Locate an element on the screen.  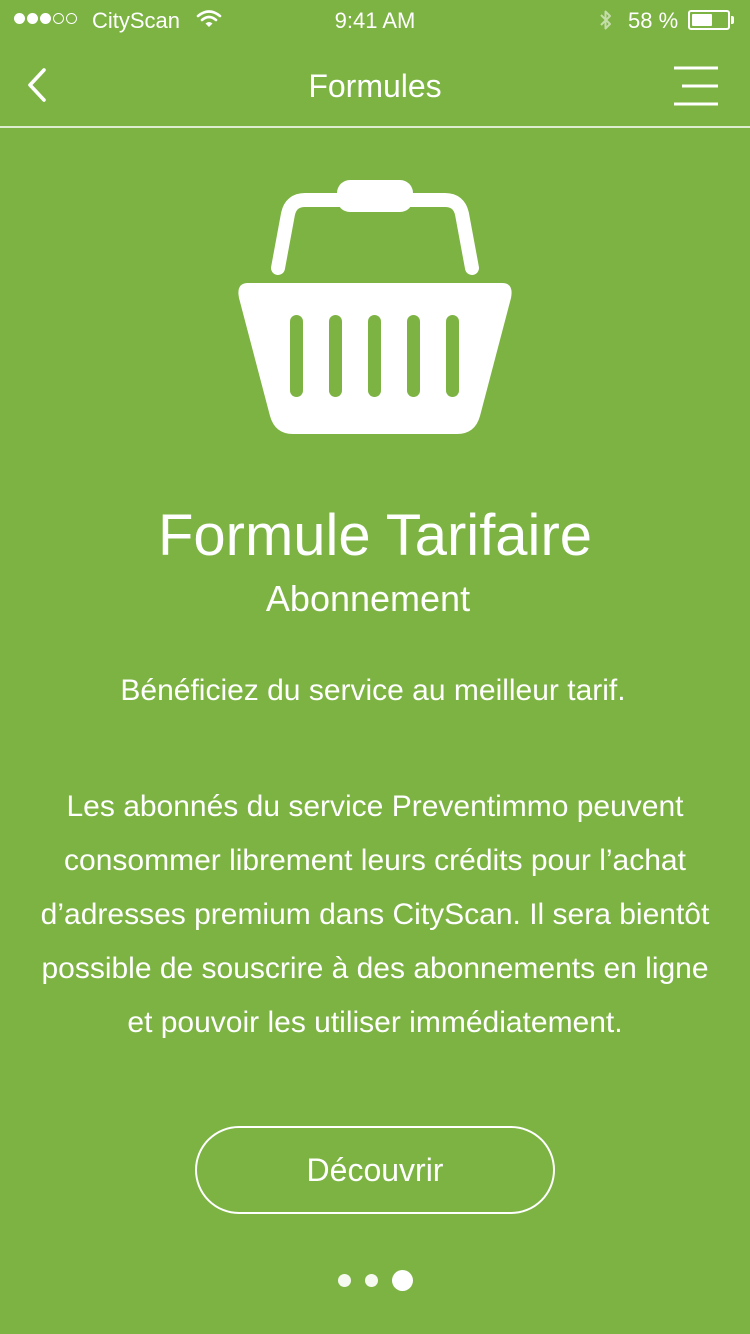
page-dot-active is located at coordinates (402, 1280).